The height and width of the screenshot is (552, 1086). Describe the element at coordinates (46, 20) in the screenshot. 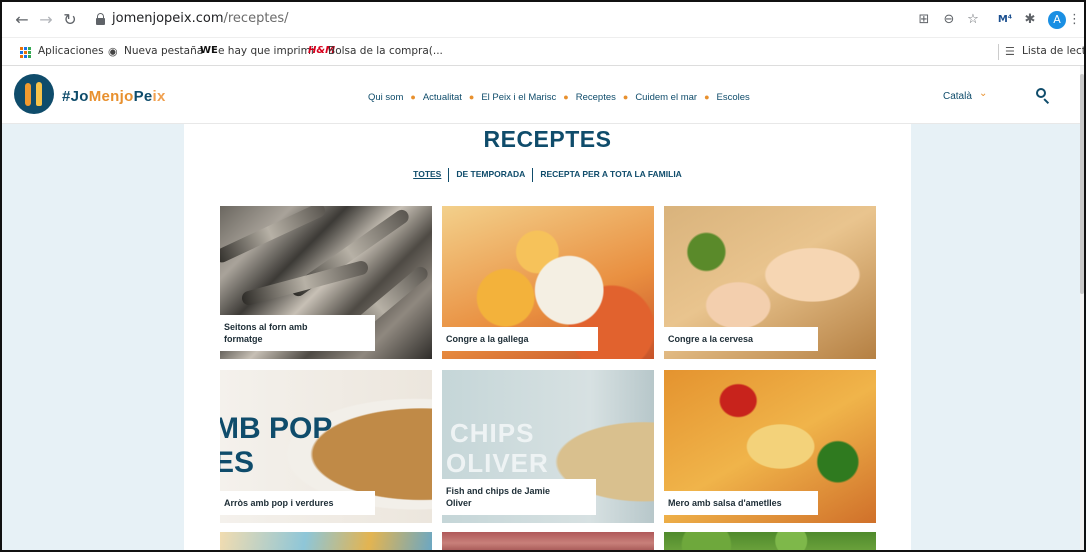

I see `forward-arrow-icon: →` at that location.